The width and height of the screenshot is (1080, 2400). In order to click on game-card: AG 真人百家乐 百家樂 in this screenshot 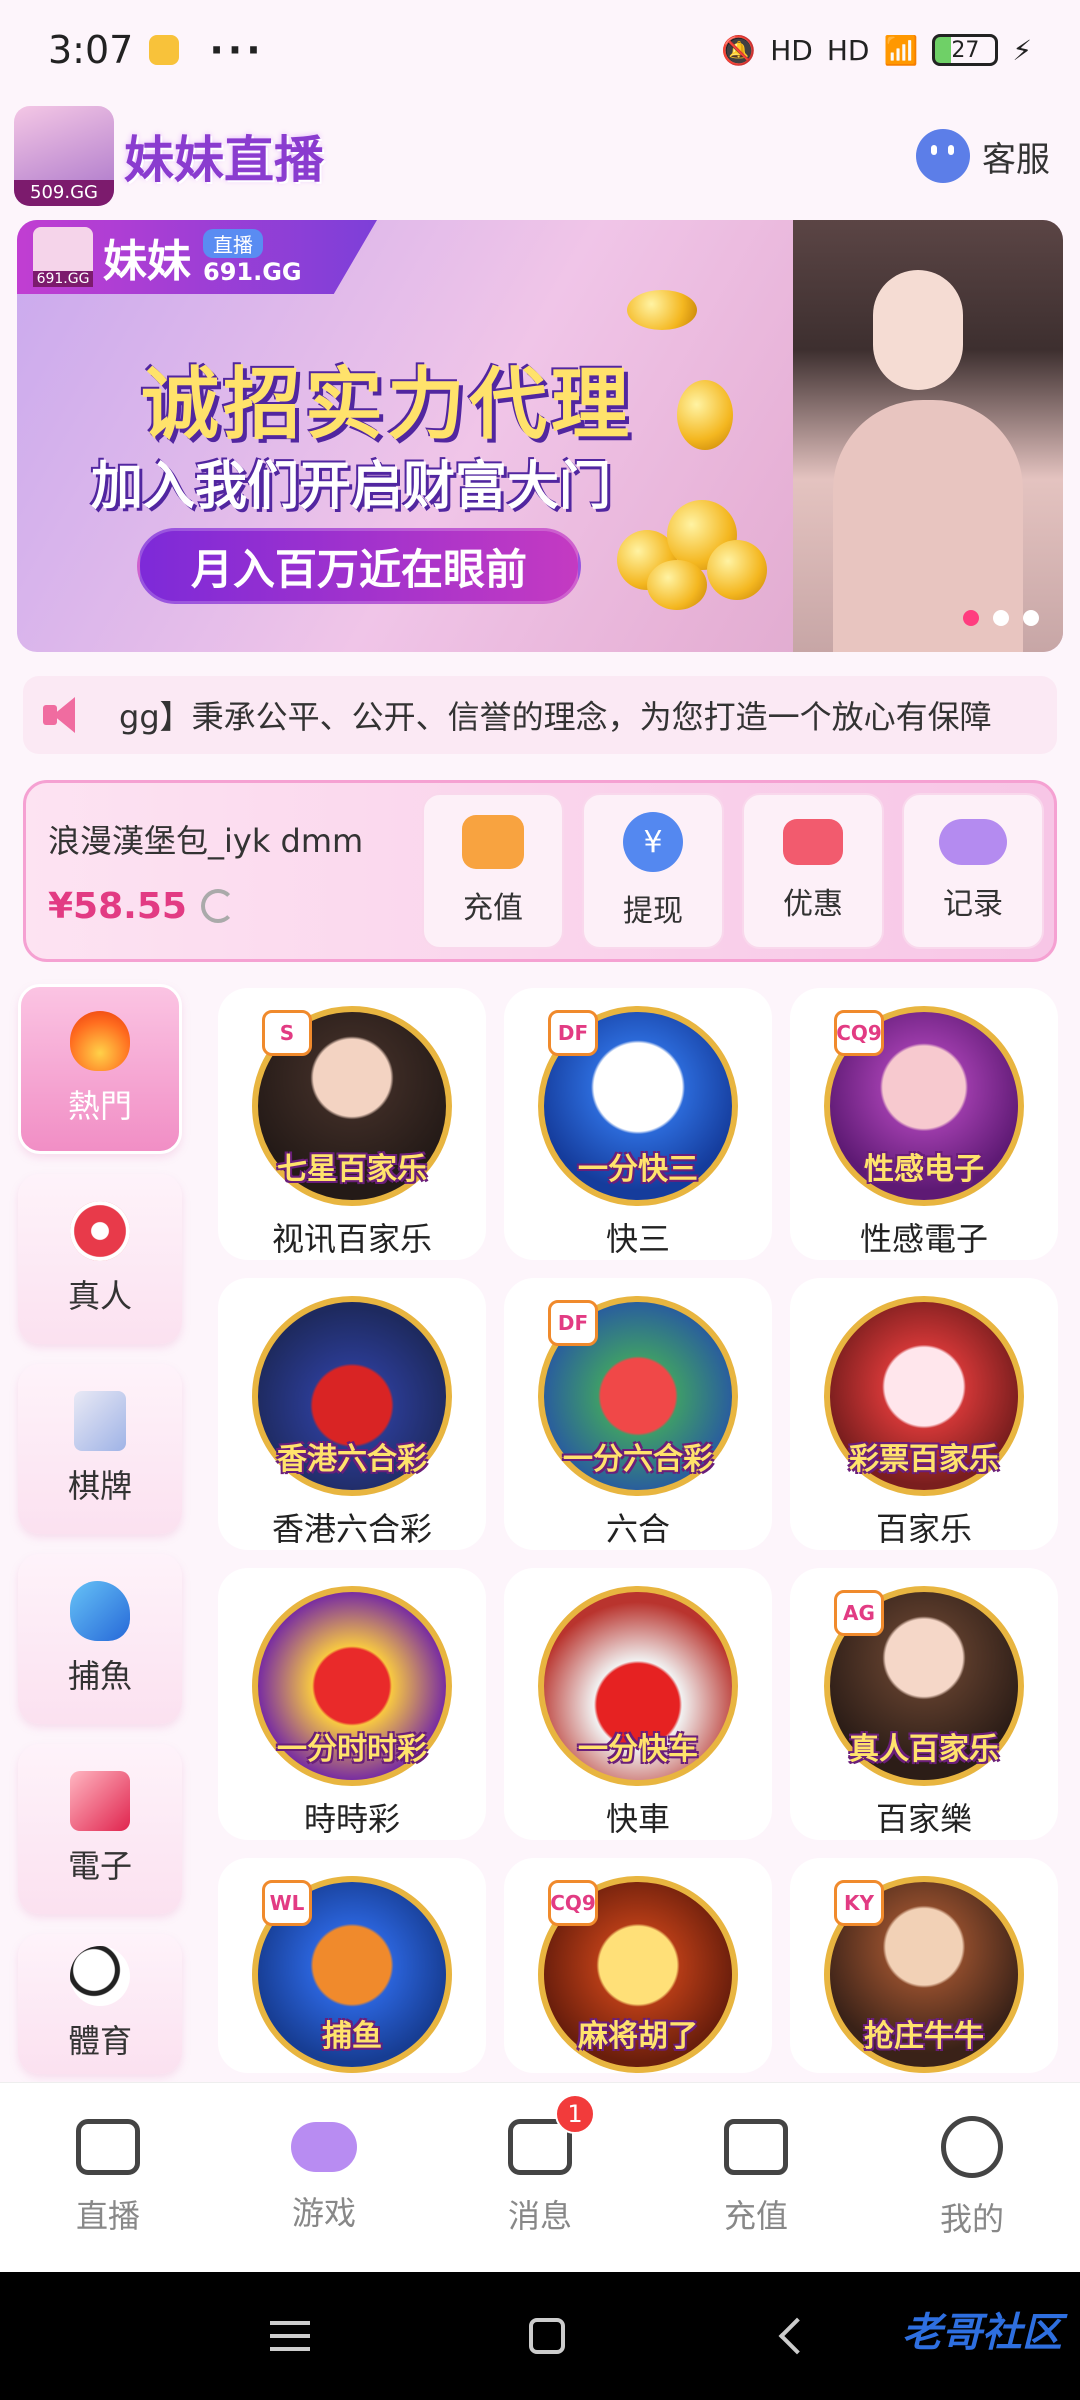, I will do `click(924, 1704)`.